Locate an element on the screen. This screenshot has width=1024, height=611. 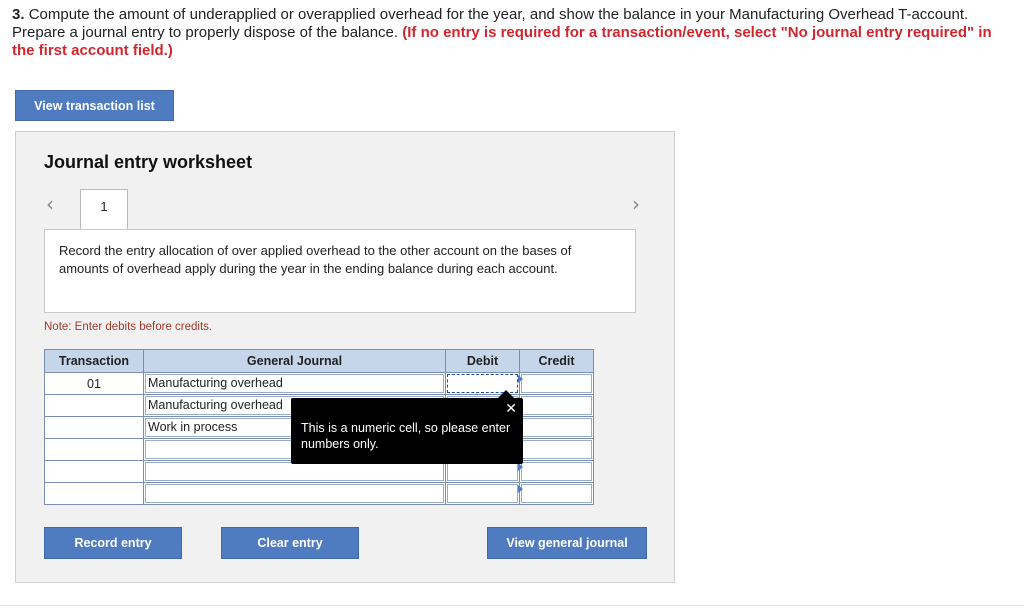
tab-entry-1: 1 is located at coordinates (104, 209).